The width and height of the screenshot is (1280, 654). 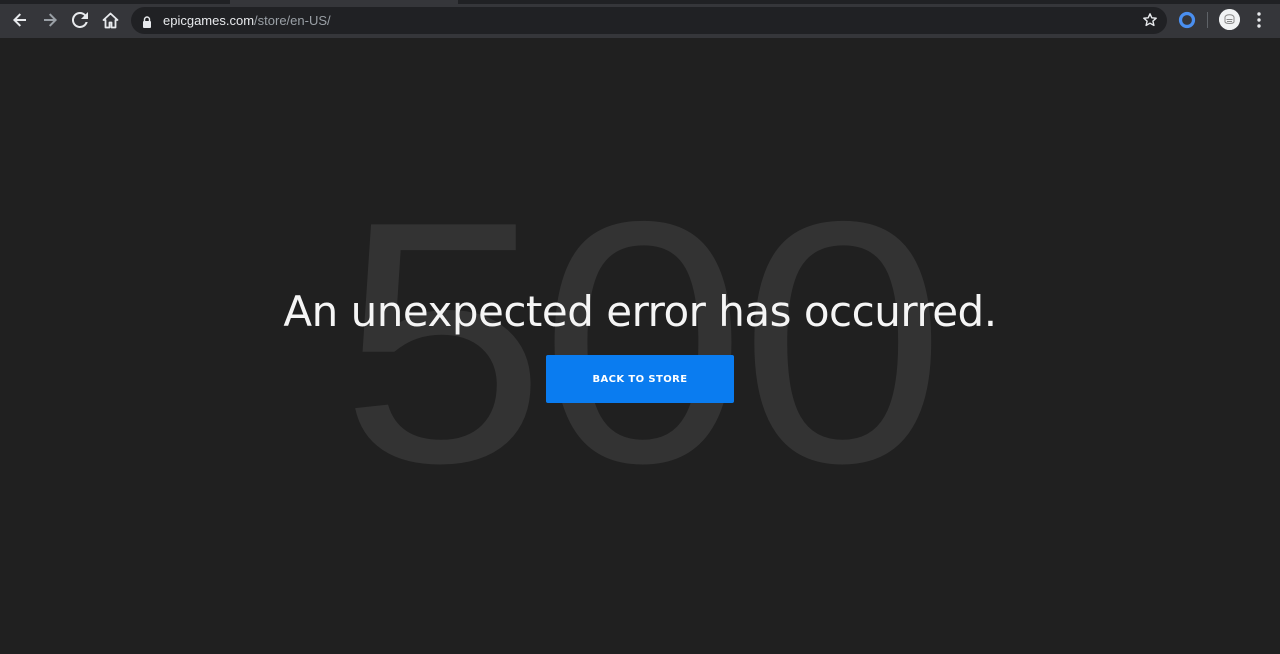 What do you see at coordinates (147, 23) in the screenshot?
I see `lock-icon` at bounding box center [147, 23].